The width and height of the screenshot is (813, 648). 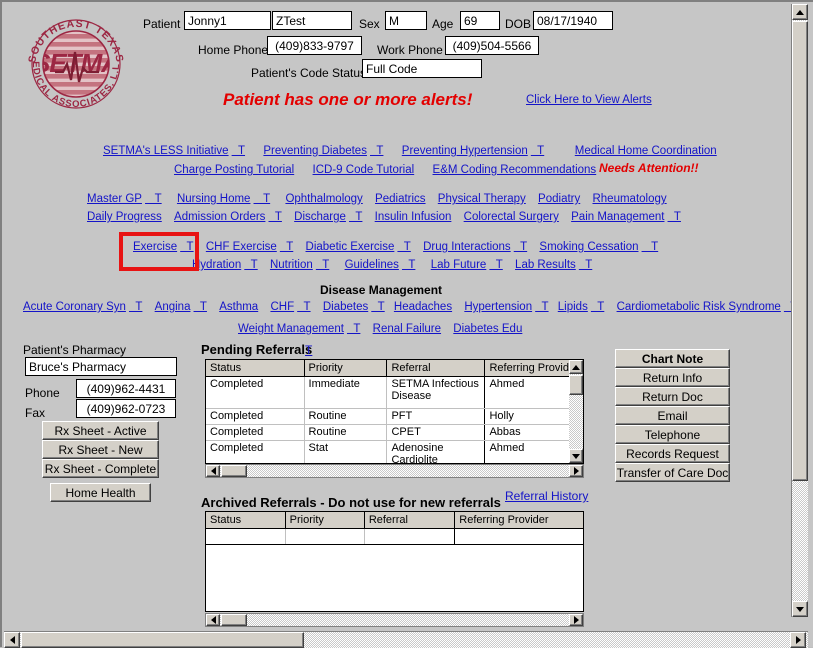 I want to click on chart-note-button: Chart Note, so click(x=672, y=358).